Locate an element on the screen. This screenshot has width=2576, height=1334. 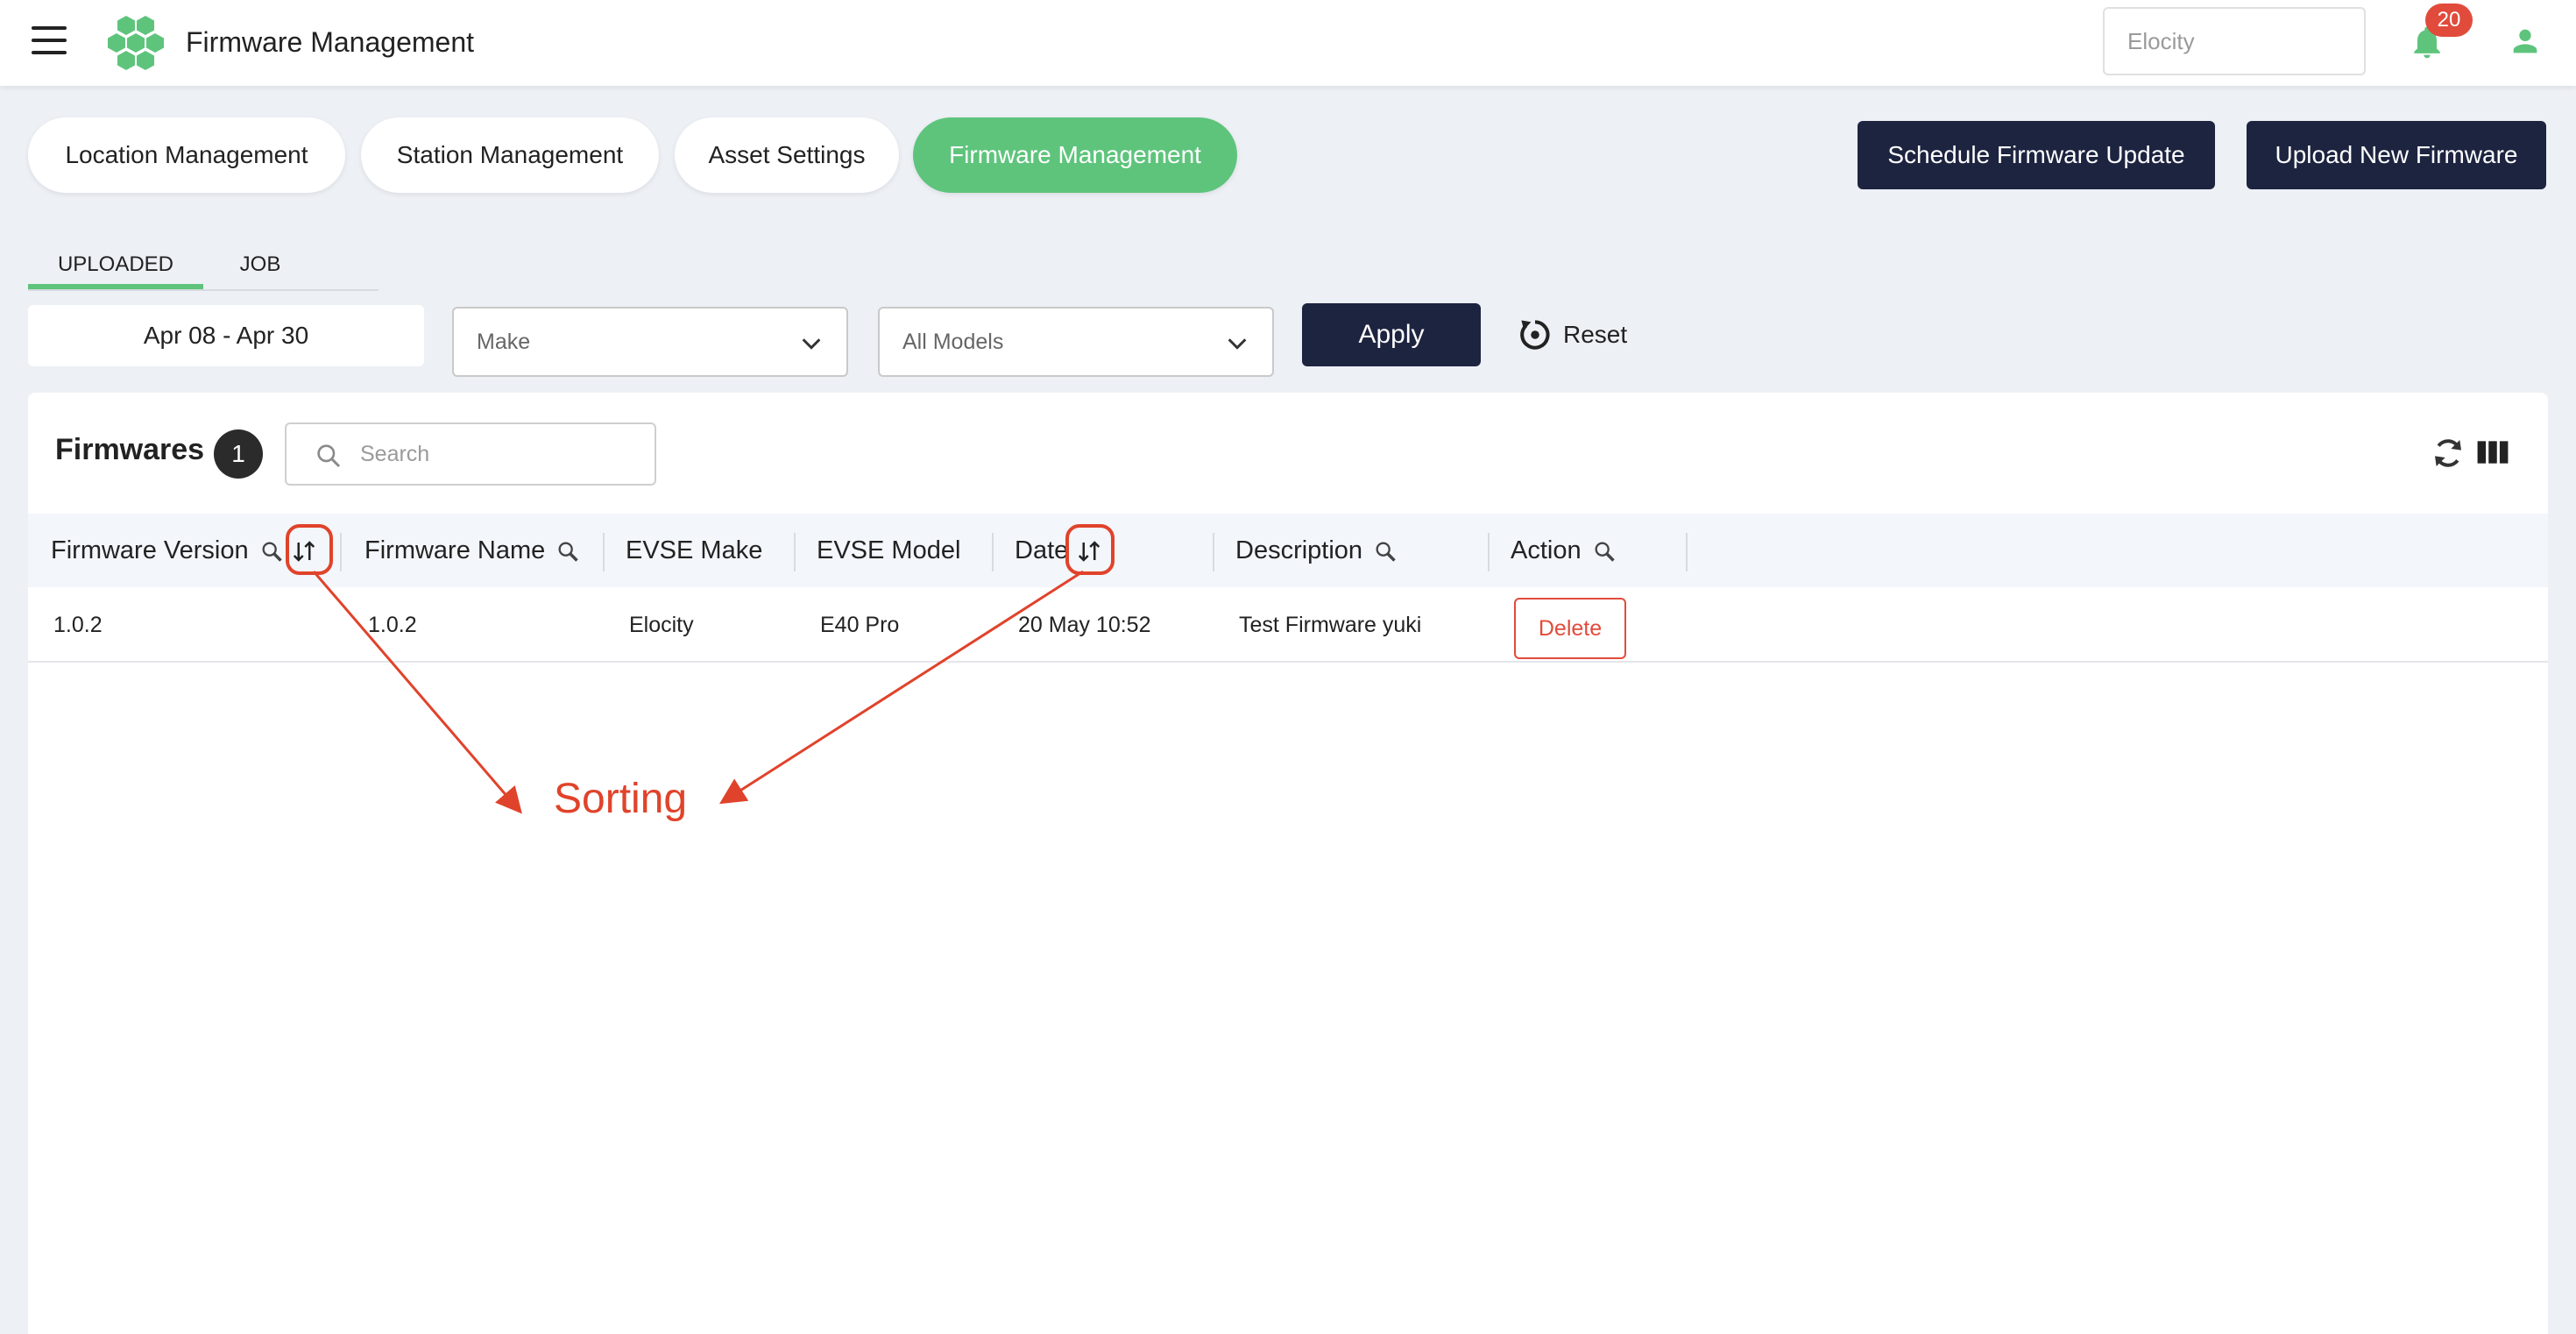
notification-count-badge: 20 is located at coordinates (2449, 20).